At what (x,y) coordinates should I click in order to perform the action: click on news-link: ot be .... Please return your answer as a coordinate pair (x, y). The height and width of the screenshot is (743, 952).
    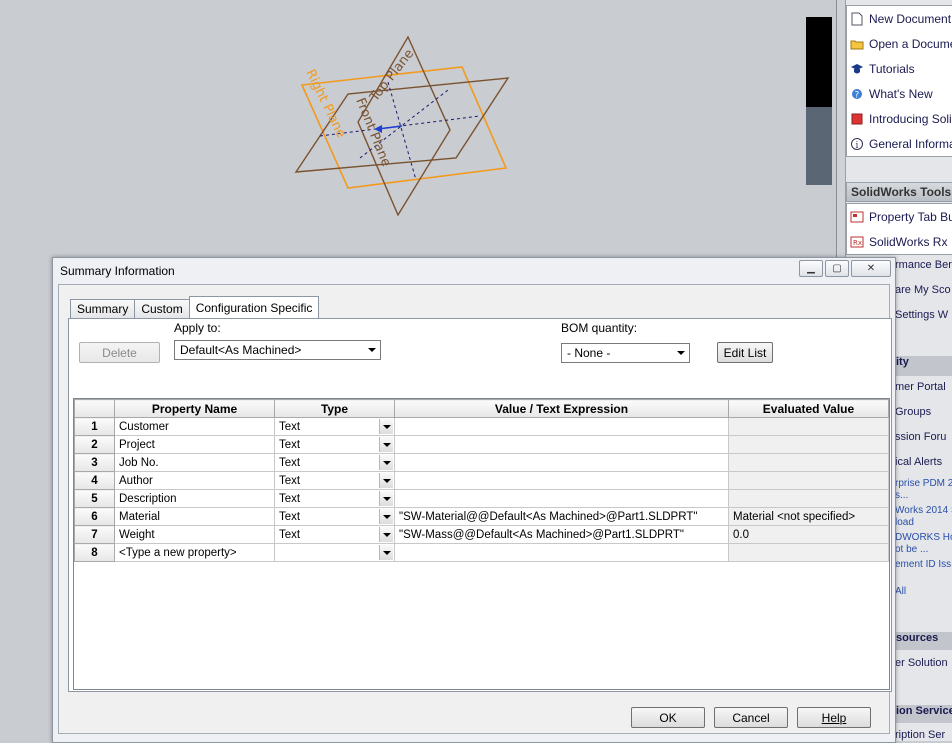
    Looking at the image, I should click on (923, 549).